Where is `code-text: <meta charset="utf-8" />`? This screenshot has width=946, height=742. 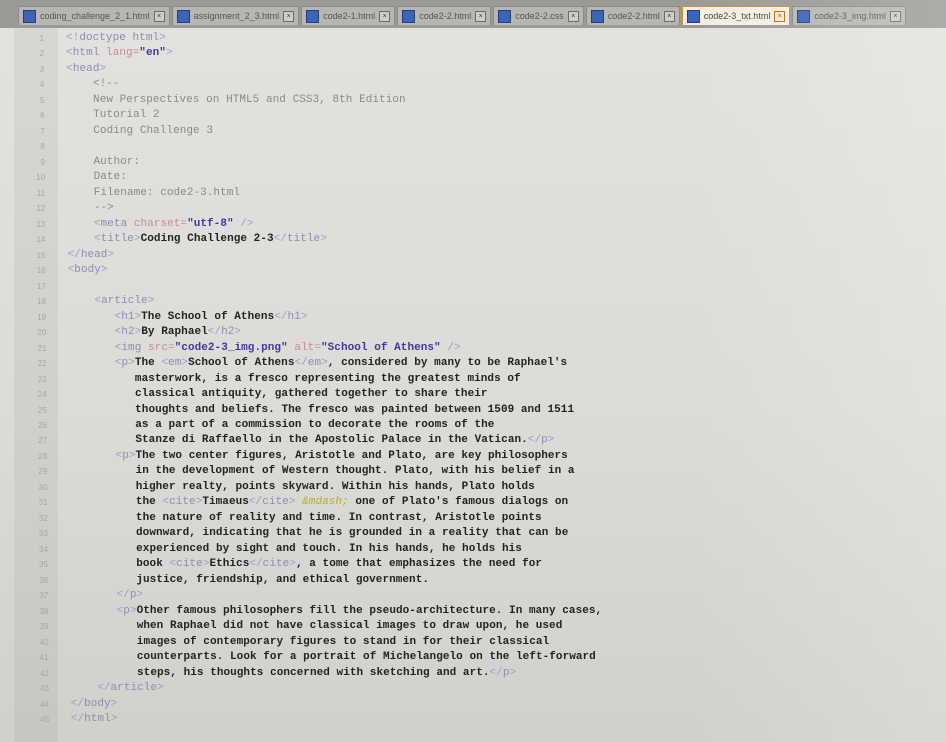 code-text: <meta charset="utf-8" /> is located at coordinates (173, 223).